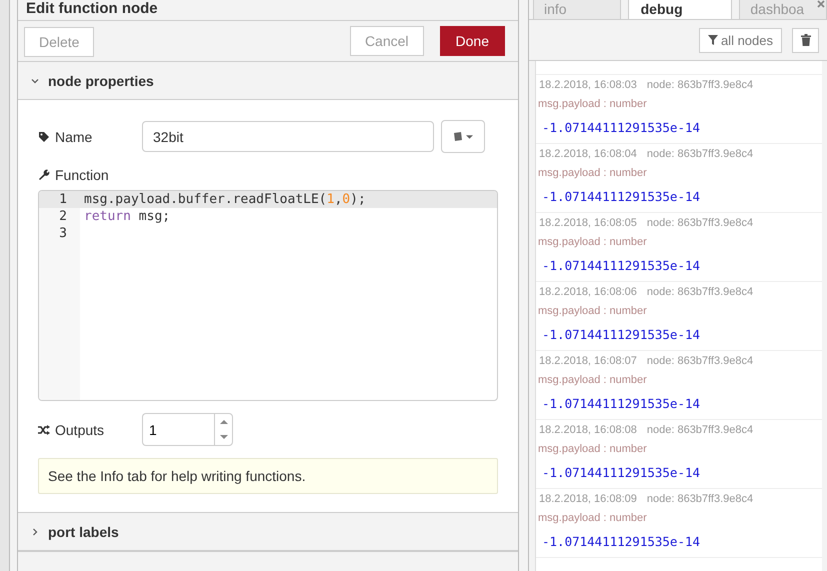 Image resolution: width=827 pixels, height=571 pixels. Describe the element at coordinates (44, 430) in the screenshot. I see `shuffle-icon` at that location.